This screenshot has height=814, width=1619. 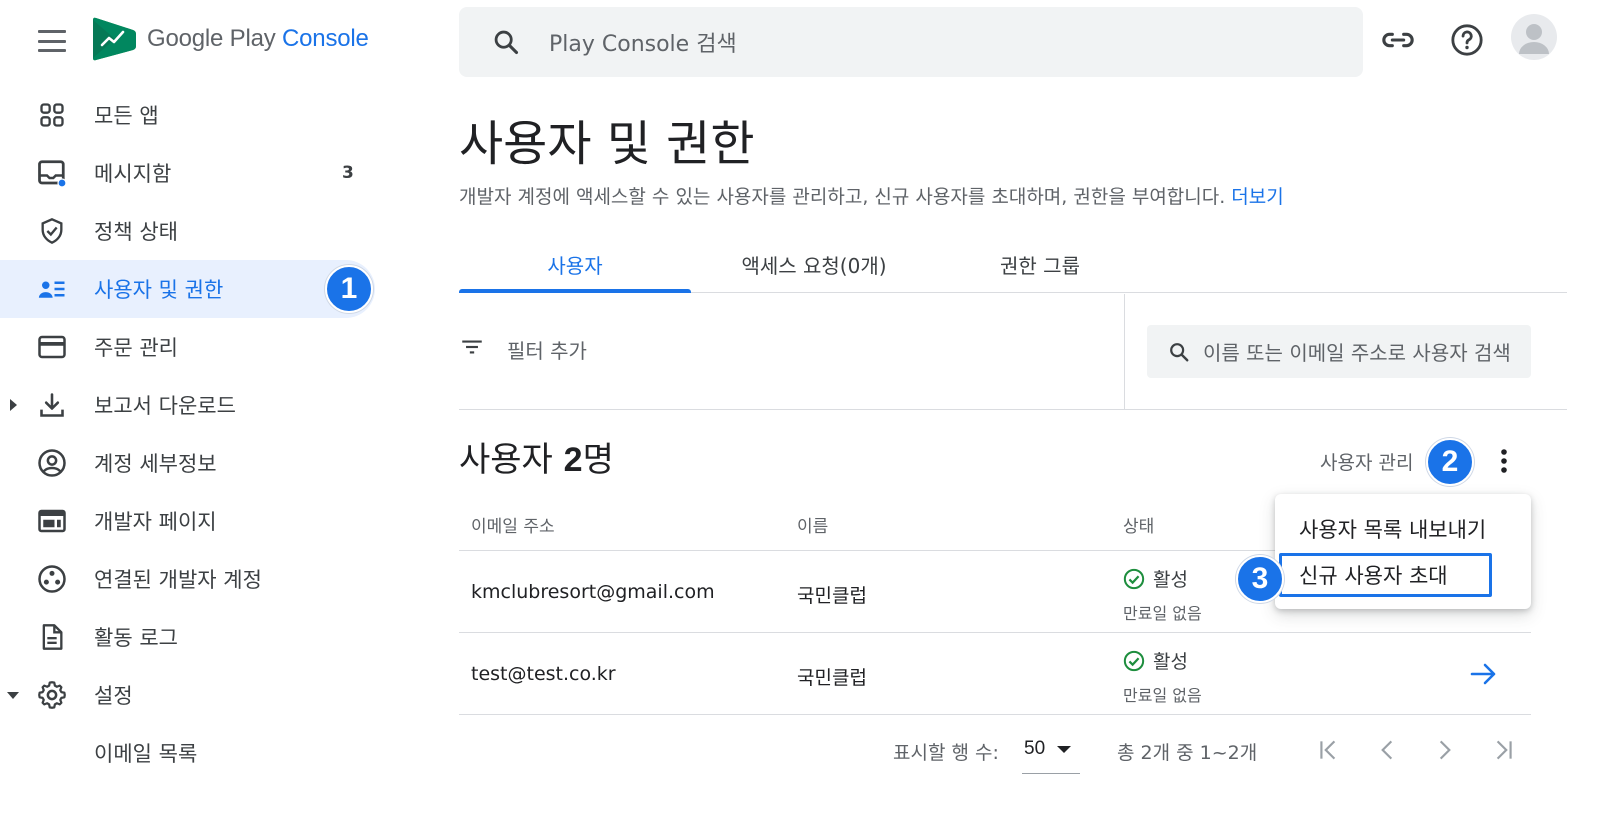 What do you see at coordinates (195, 695) in the screenshot?
I see `sidebar-item-settings: 설정` at bounding box center [195, 695].